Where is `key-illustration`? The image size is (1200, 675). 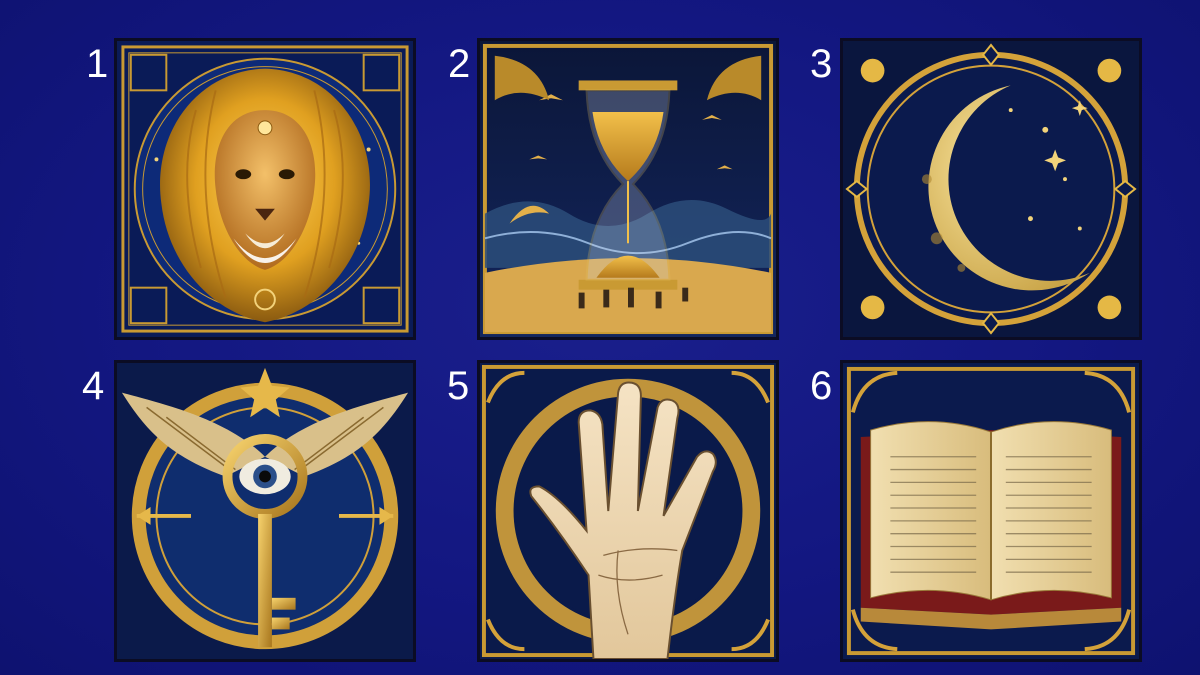
key-illustration is located at coordinates (265, 511).